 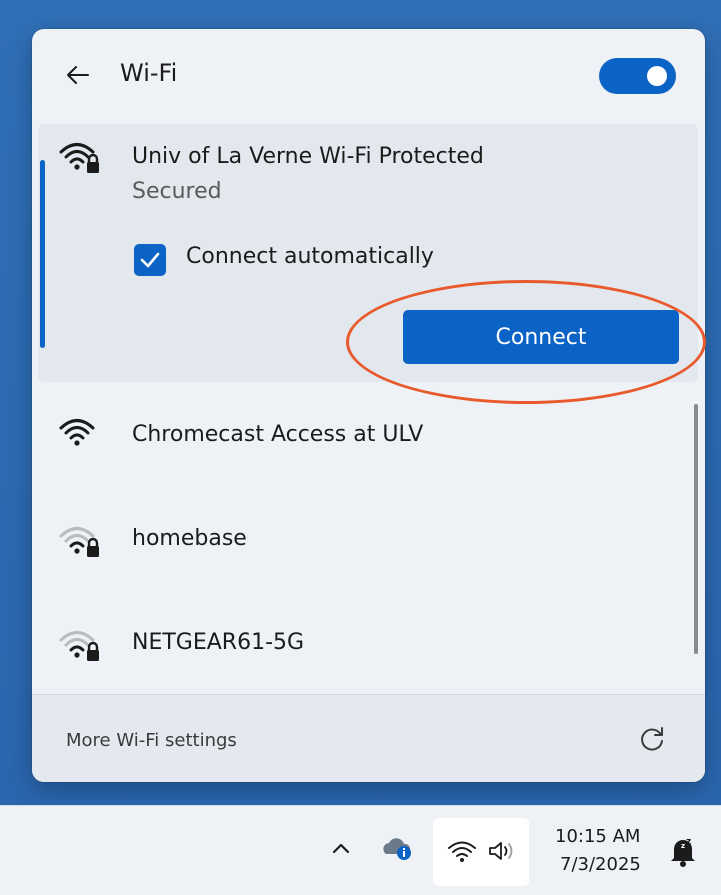 I want to click on network-item-chromecast: Chromecast Access at ULV, so click(x=368, y=442).